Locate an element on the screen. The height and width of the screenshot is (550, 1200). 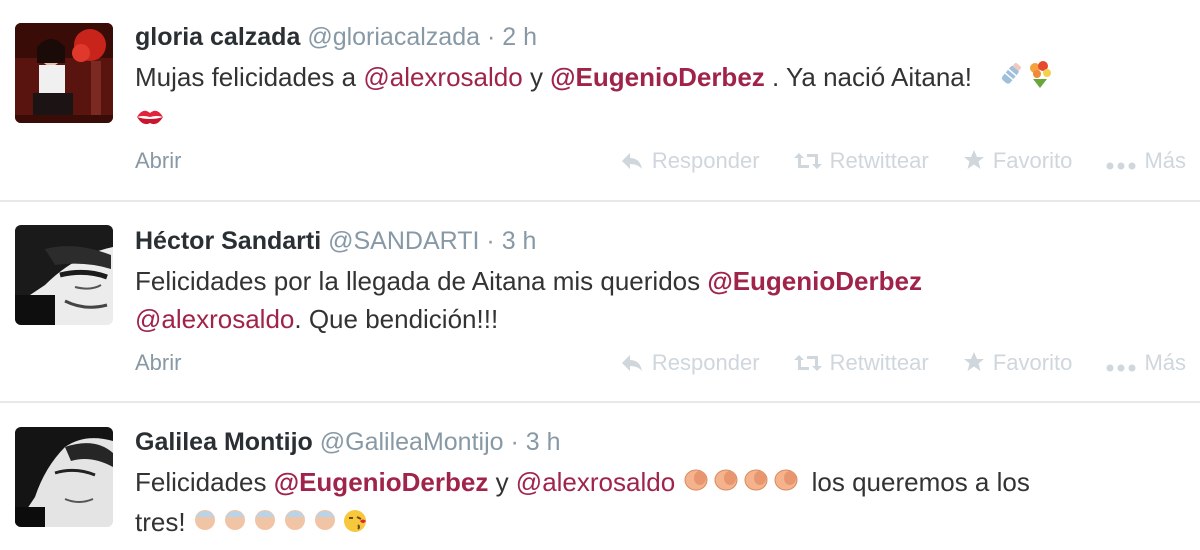
tweet-text-part: tres! is located at coordinates (160, 522).